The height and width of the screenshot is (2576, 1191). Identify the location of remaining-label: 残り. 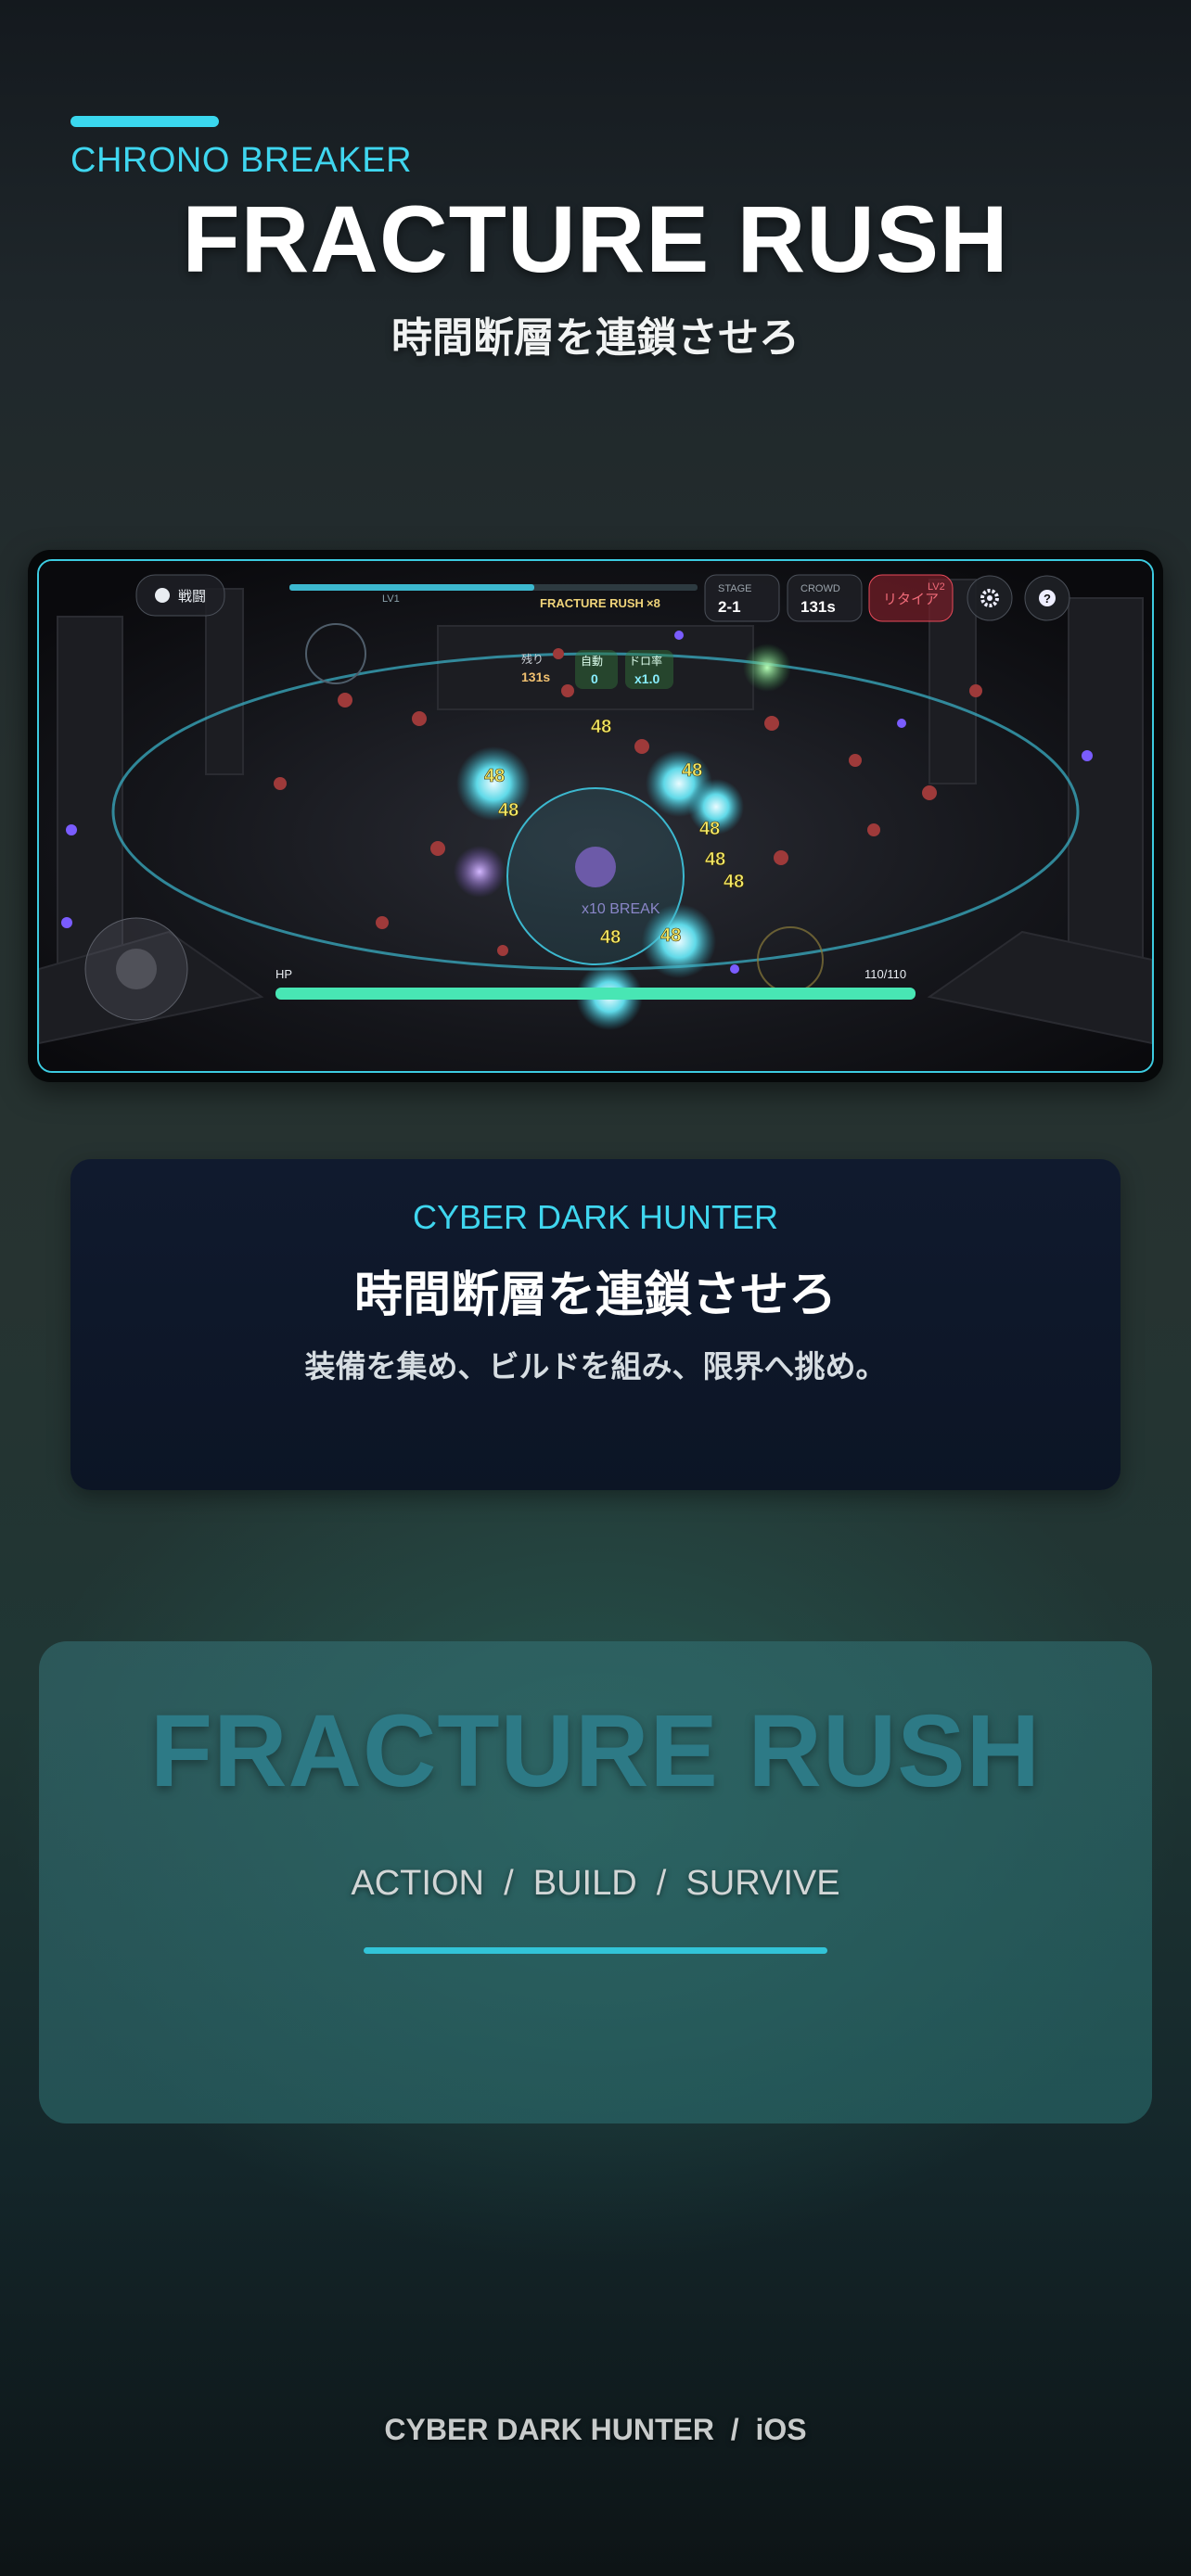
(532, 659).